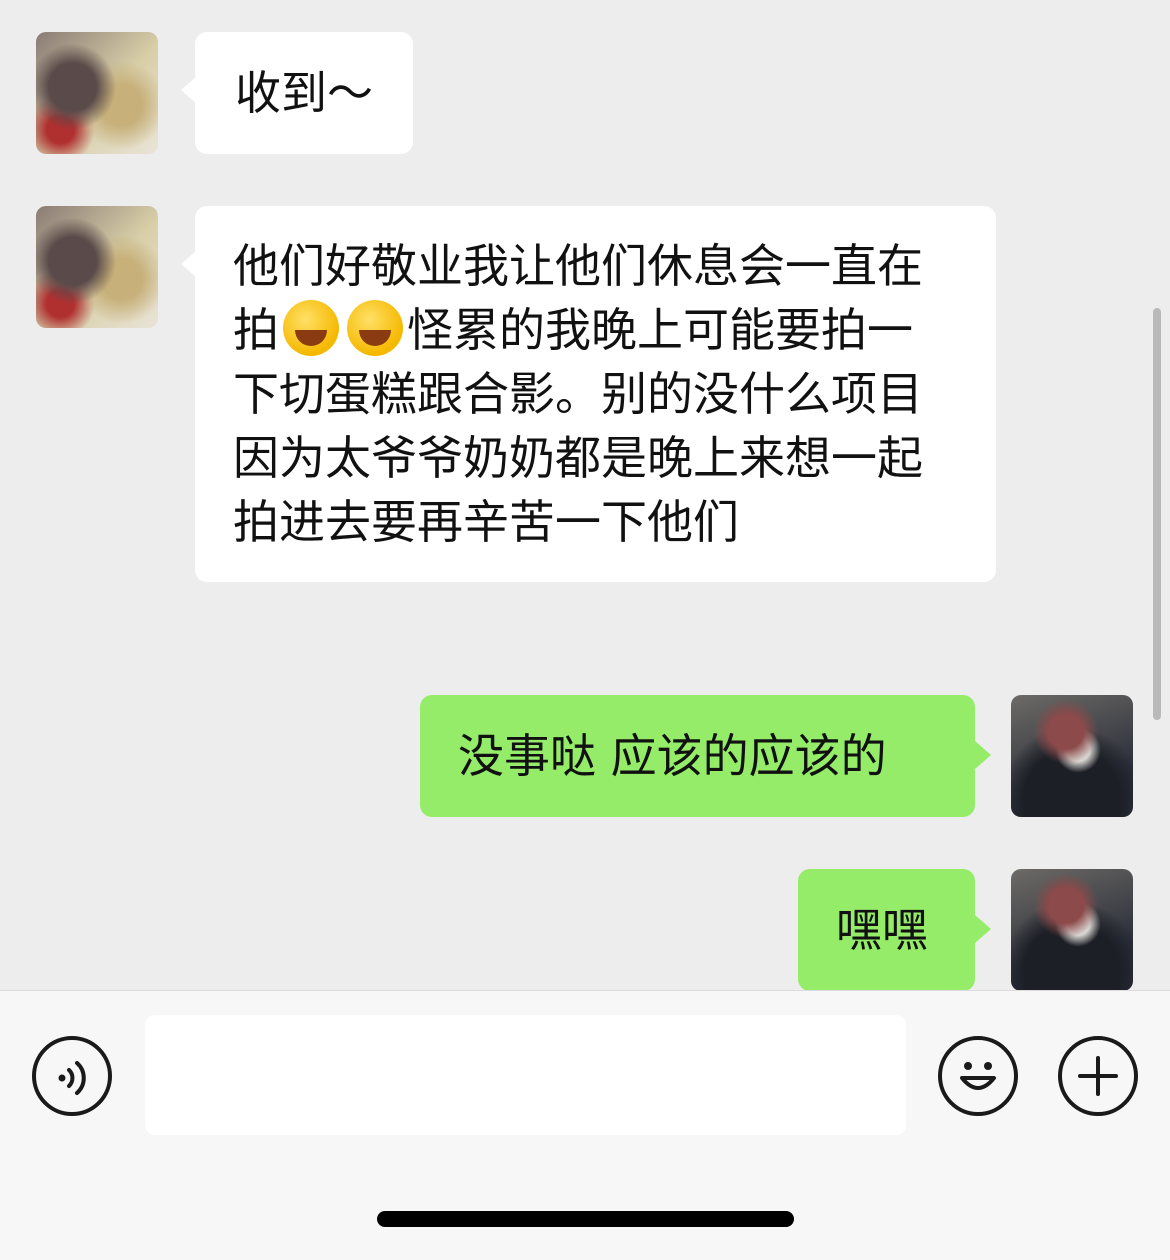 This screenshot has width=1170, height=1260. I want to click on emoji-button, so click(978, 1076).